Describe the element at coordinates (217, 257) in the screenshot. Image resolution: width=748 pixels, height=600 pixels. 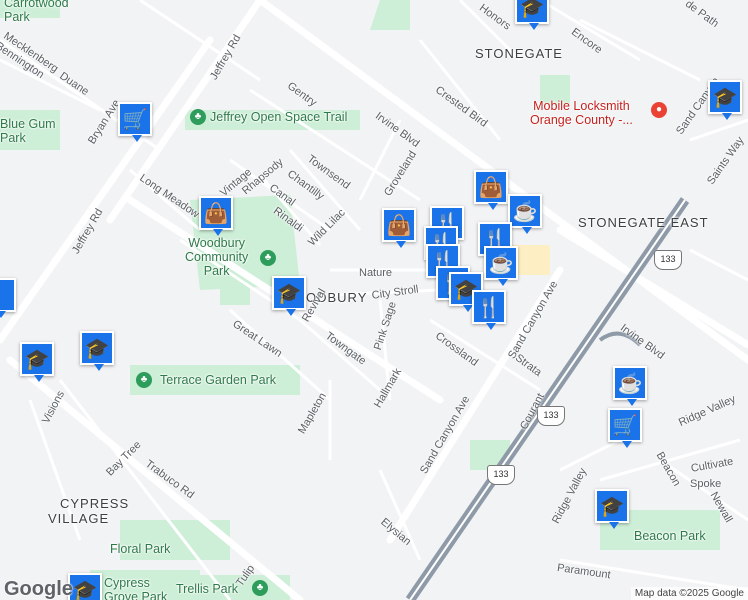
I see `label-woodbury-community-park: Woodbury Community Park` at that location.